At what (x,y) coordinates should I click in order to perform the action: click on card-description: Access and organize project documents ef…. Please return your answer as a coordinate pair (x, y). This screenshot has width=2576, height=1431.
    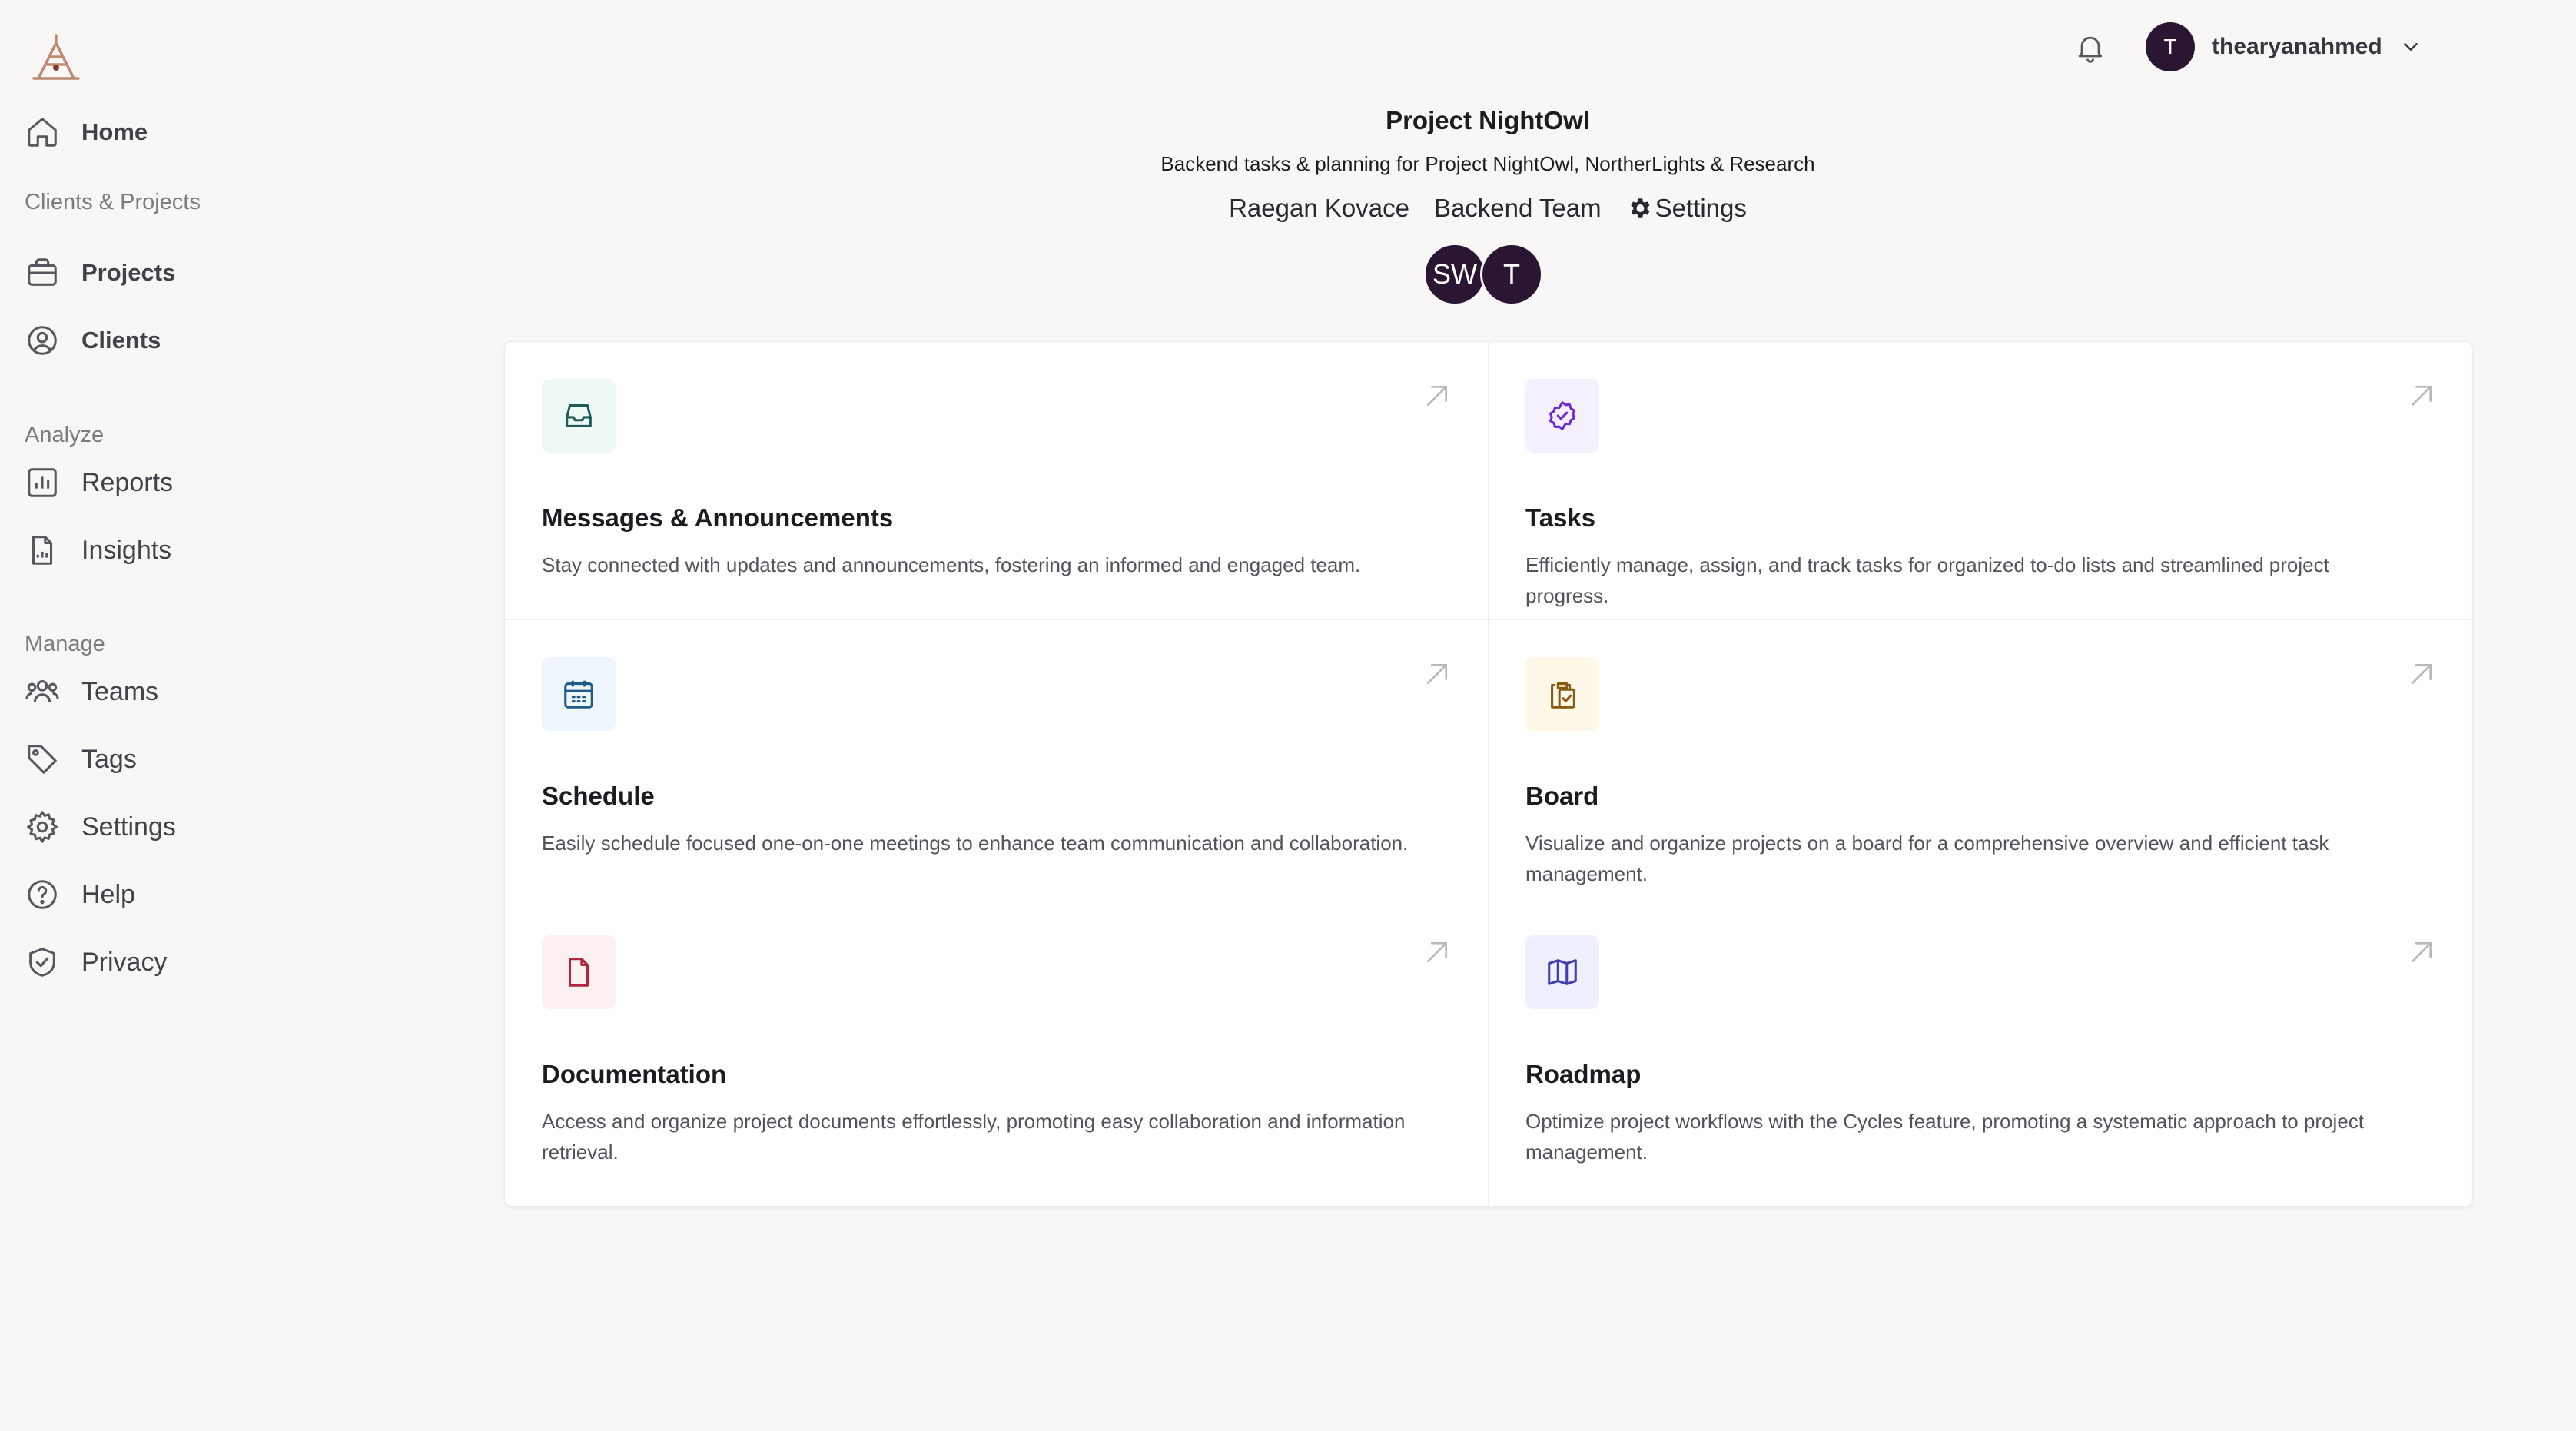
    Looking at the image, I should click on (974, 1137).